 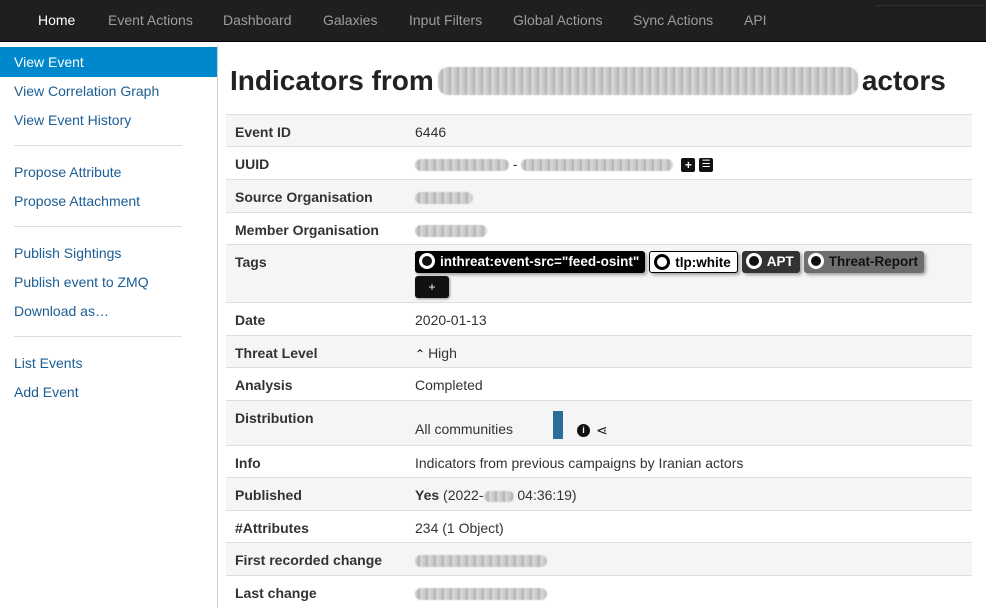 I want to click on redacted-title-segment, so click(x=647, y=81).